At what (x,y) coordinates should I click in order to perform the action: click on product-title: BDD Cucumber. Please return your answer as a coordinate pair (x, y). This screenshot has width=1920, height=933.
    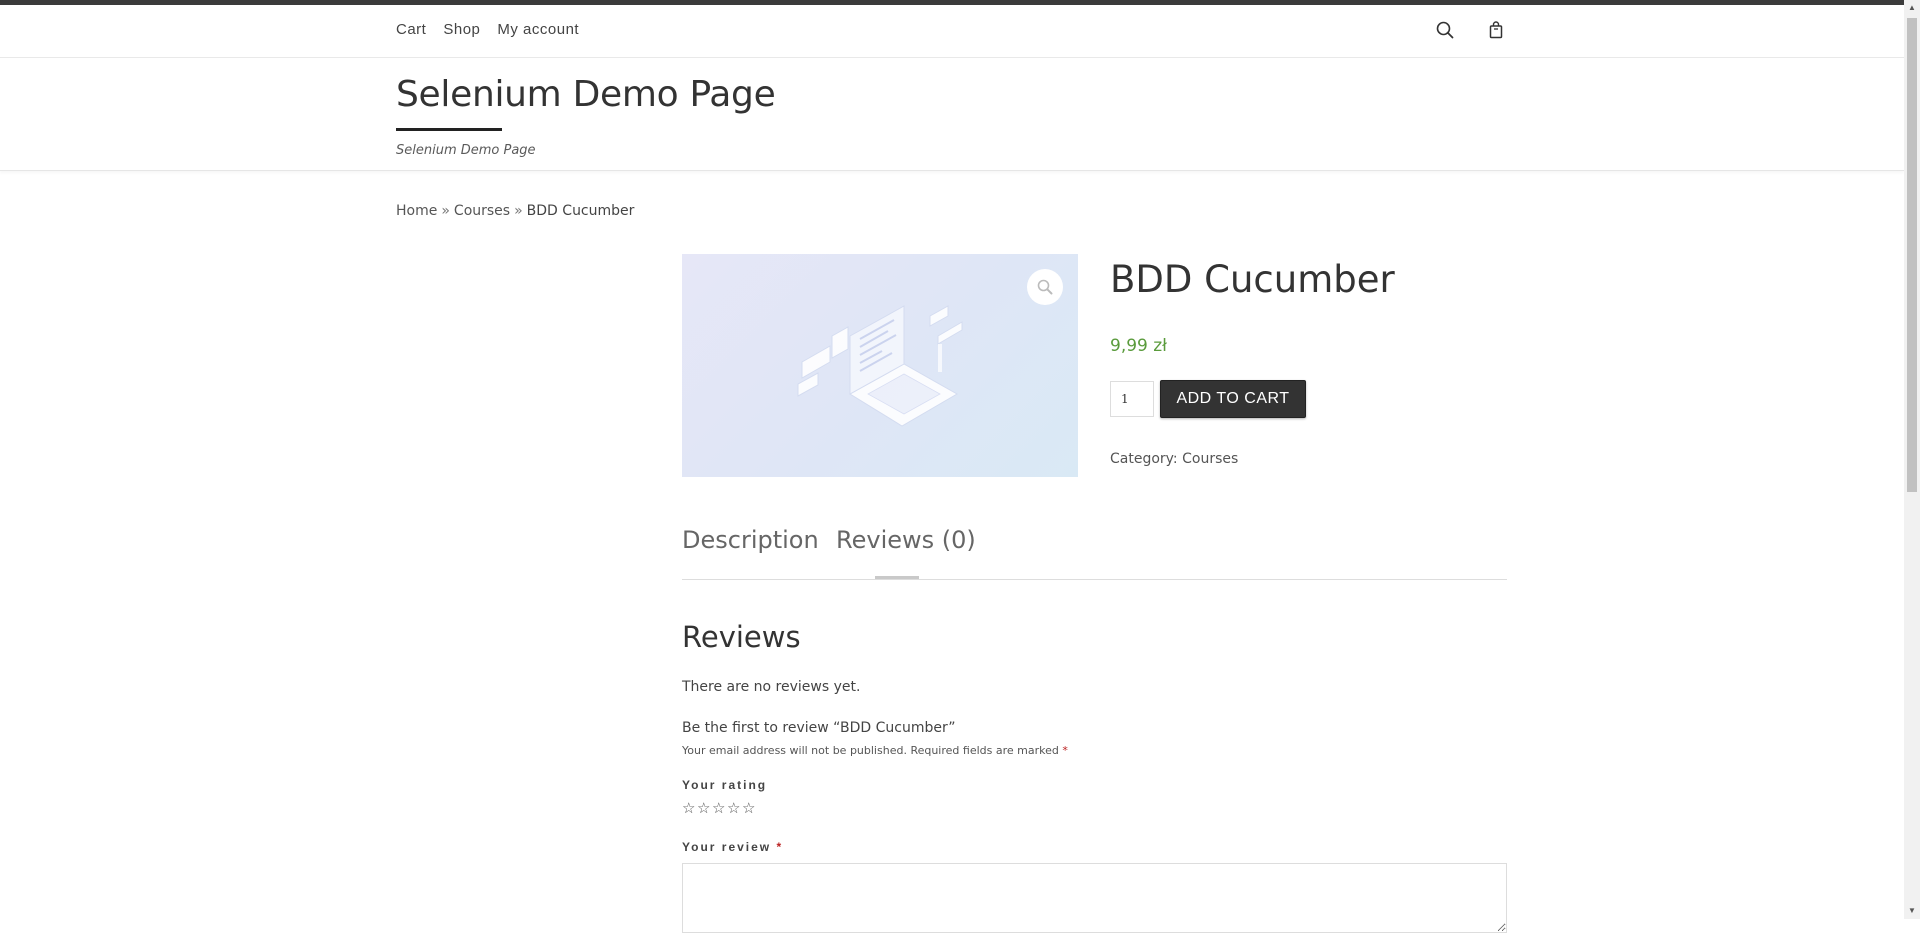
    Looking at the image, I should click on (1252, 279).